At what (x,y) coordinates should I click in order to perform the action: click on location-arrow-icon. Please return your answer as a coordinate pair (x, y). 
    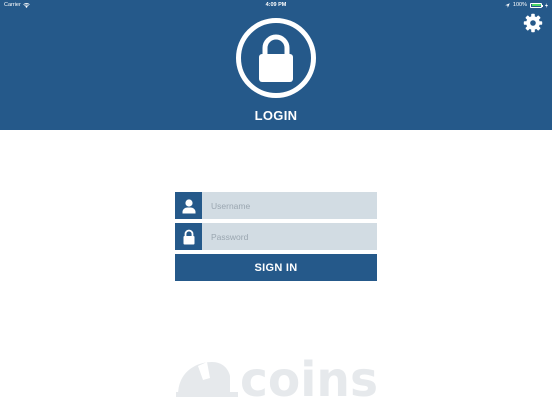
    Looking at the image, I should click on (507, 5).